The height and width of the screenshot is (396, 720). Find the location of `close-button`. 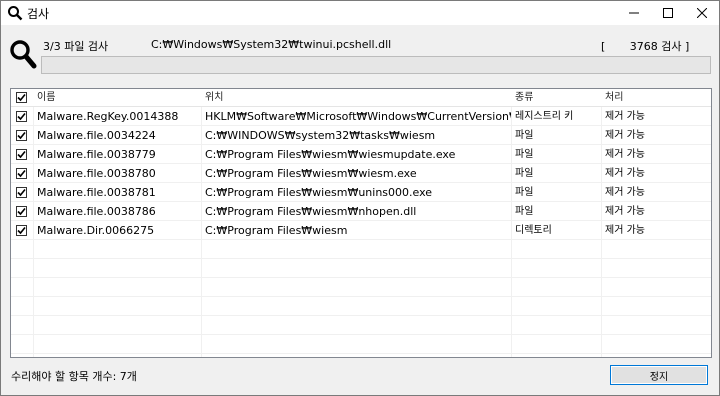

close-button is located at coordinates (702, 13).